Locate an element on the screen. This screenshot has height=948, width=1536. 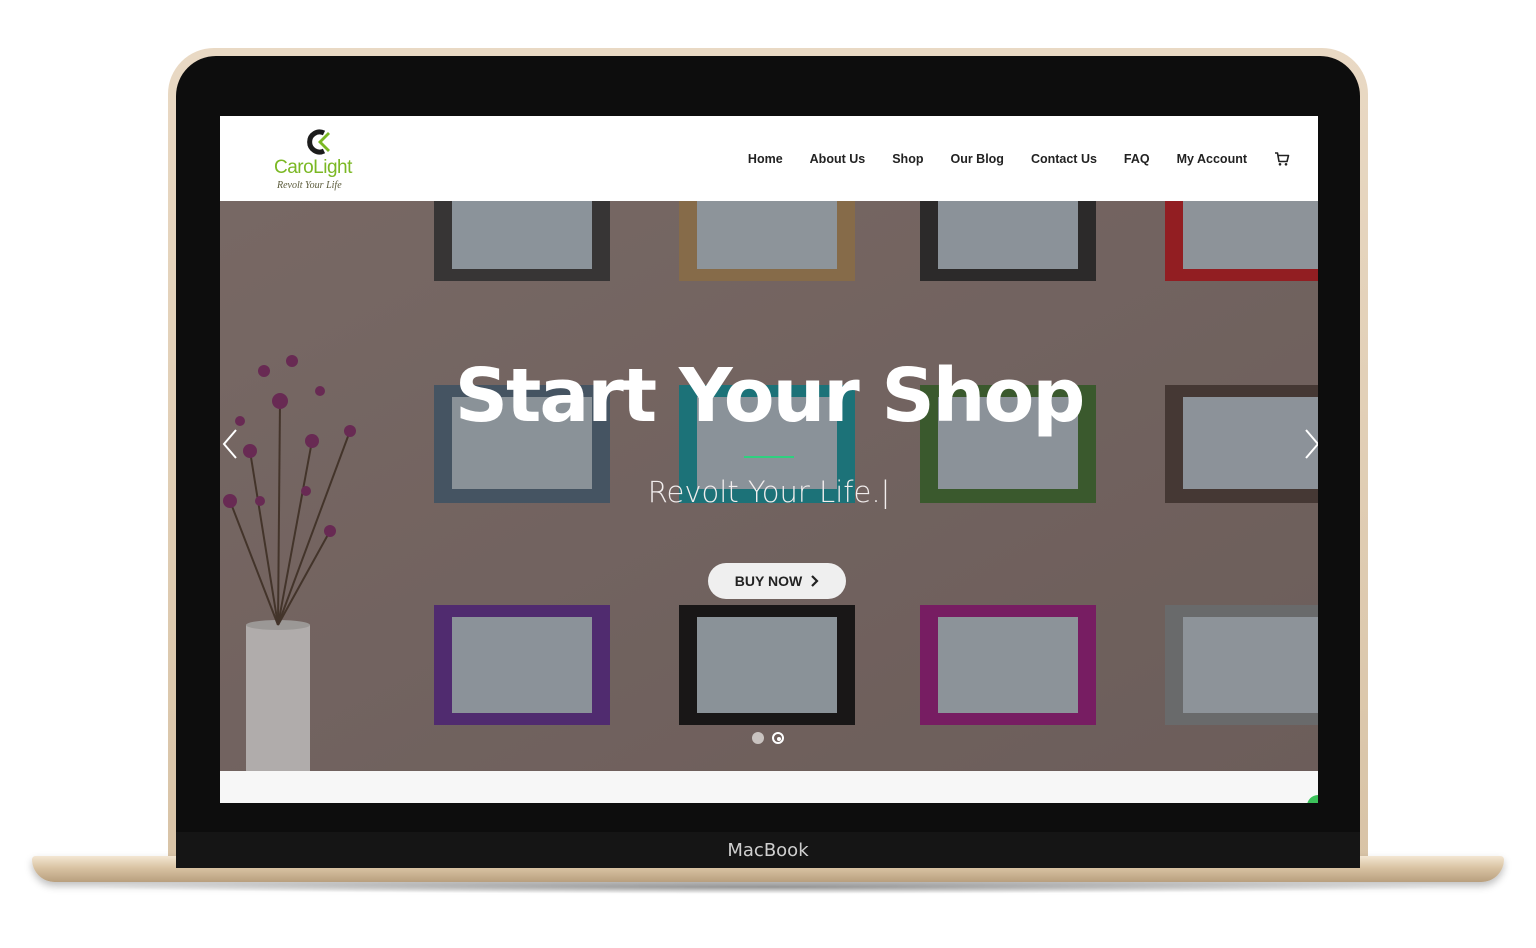
site-logo: CaroLight Revolt Your Life is located at coordinates (319, 161).